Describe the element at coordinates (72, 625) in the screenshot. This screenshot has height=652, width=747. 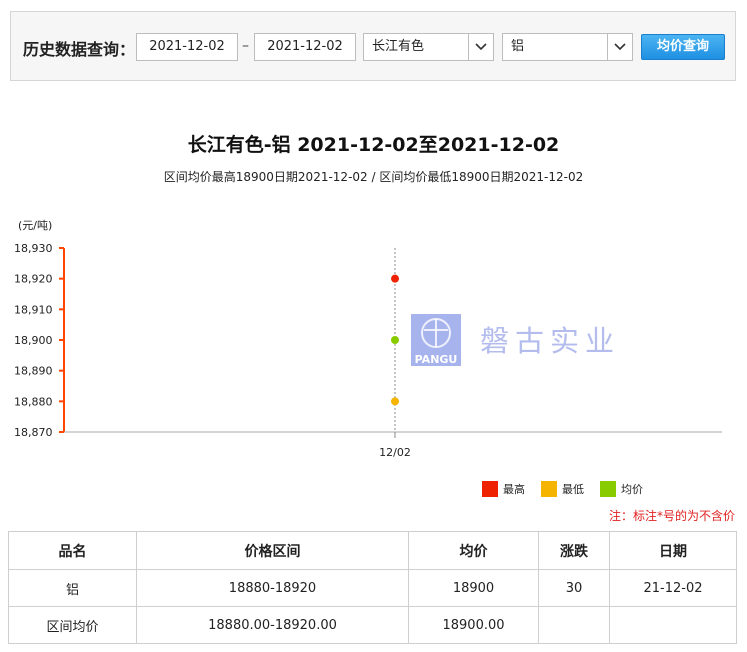
I see `cell-name: 区间均价` at that location.